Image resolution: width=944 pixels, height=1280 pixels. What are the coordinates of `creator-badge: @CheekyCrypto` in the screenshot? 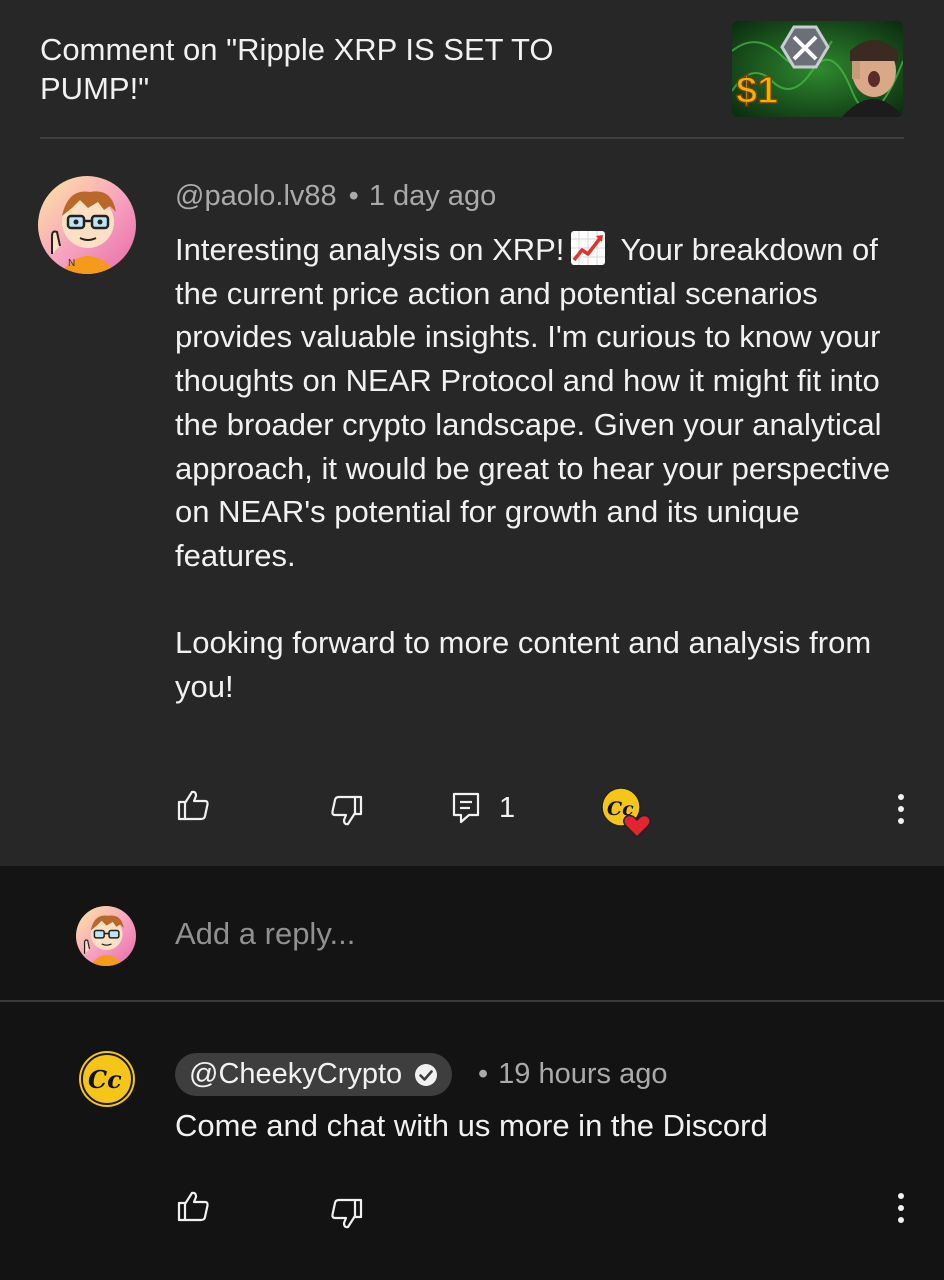 It's located at (314, 1074).